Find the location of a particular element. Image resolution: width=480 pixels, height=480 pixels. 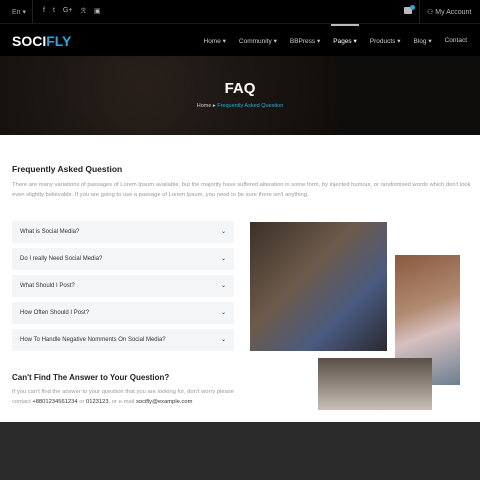

nav-products: Products ▾ is located at coordinates (385, 41).